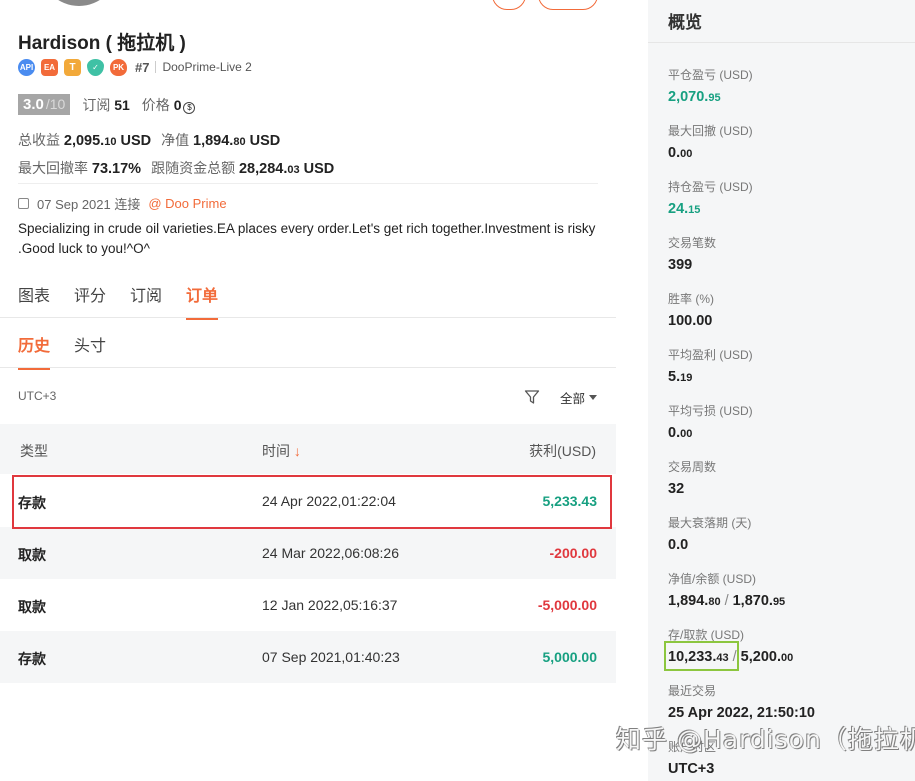 This screenshot has height=781, width=915. What do you see at coordinates (330, 553) in the screenshot?
I see `row-time: 24 Mar 2022,06:08:26` at bounding box center [330, 553].